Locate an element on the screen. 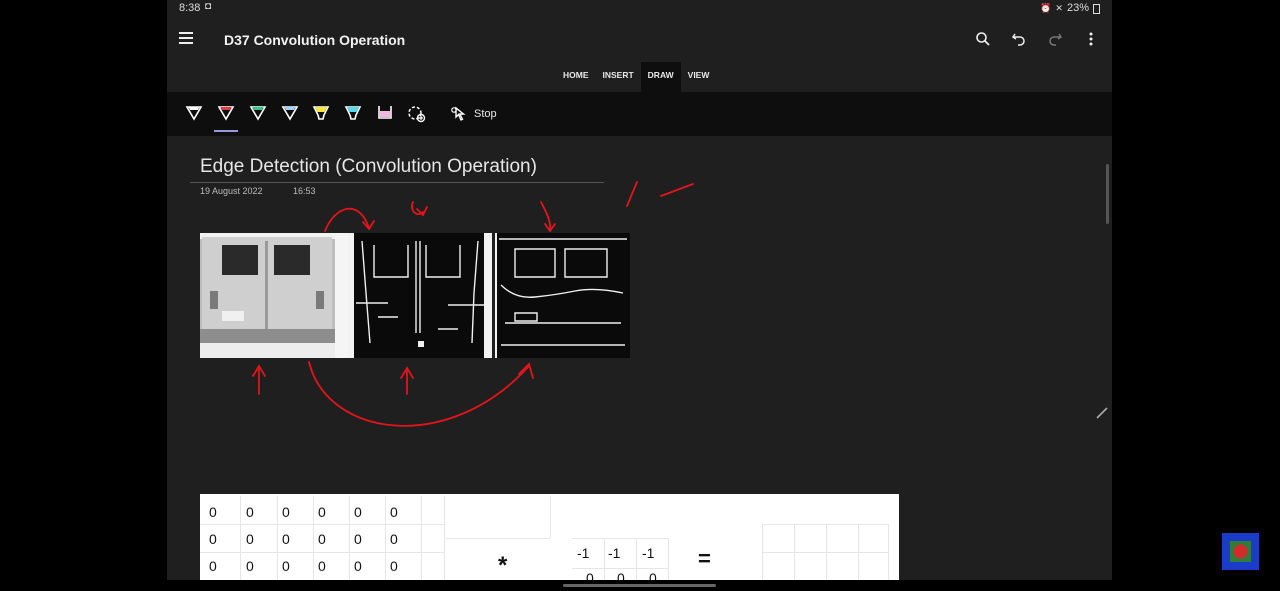 The image size is (1280, 591). undo-icon is located at coordinates (1019, 39).